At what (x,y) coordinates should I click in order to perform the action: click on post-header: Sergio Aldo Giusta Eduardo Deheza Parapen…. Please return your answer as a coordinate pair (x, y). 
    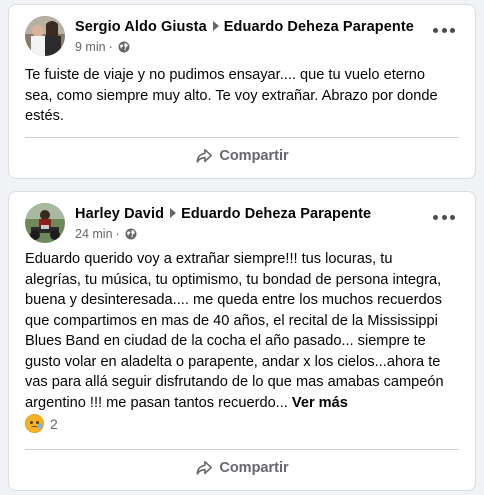
    Looking at the image, I should click on (244, 38).